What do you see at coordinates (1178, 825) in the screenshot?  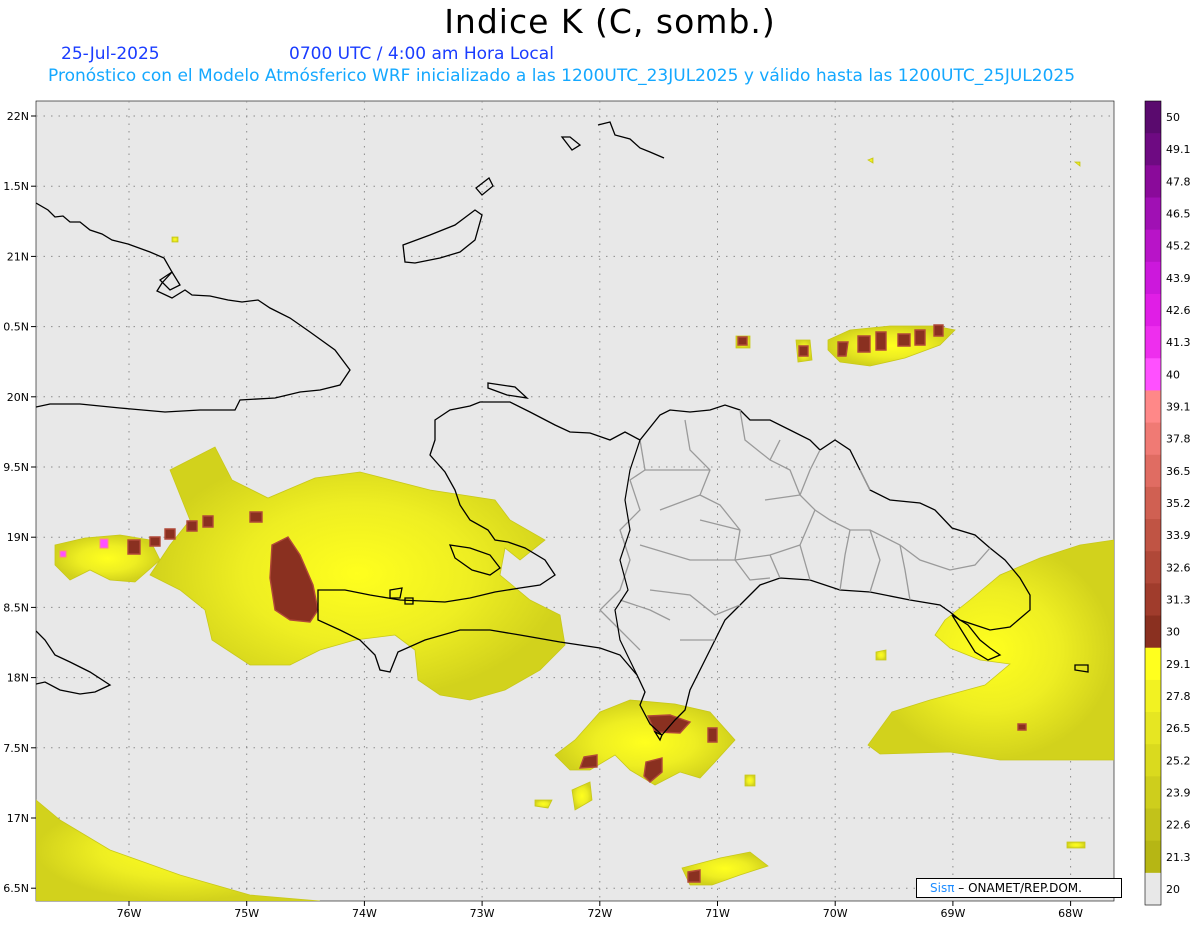 I see `colorbar-level-label: 22.6` at bounding box center [1178, 825].